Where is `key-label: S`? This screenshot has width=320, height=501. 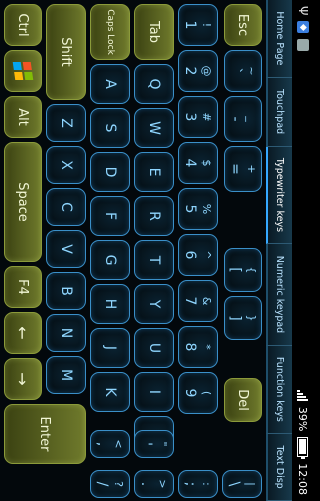 key-label: S is located at coordinates (110, 128).